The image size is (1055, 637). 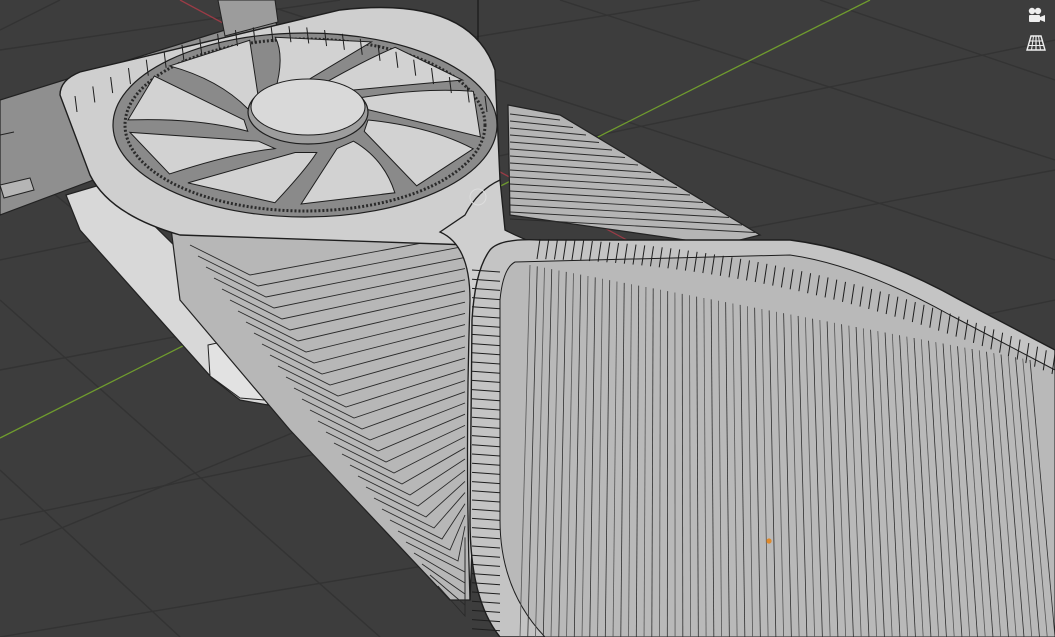 I want to click on object-origin-point, so click(x=769, y=541).